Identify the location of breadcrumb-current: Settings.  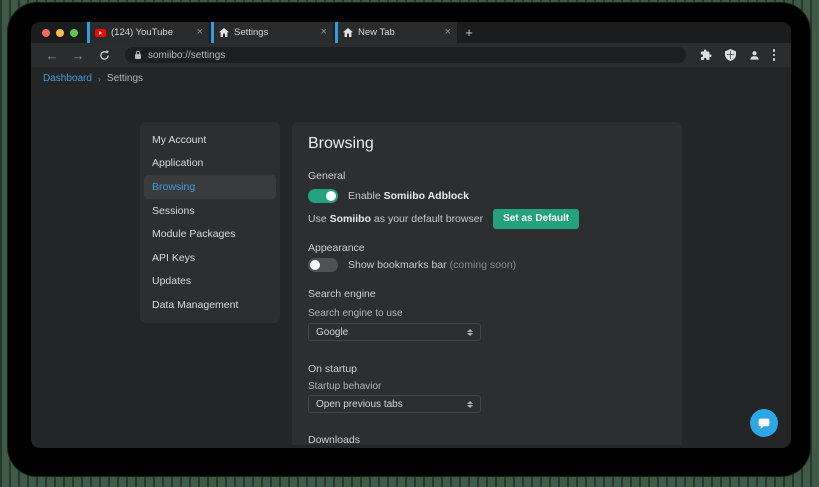
(125, 78).